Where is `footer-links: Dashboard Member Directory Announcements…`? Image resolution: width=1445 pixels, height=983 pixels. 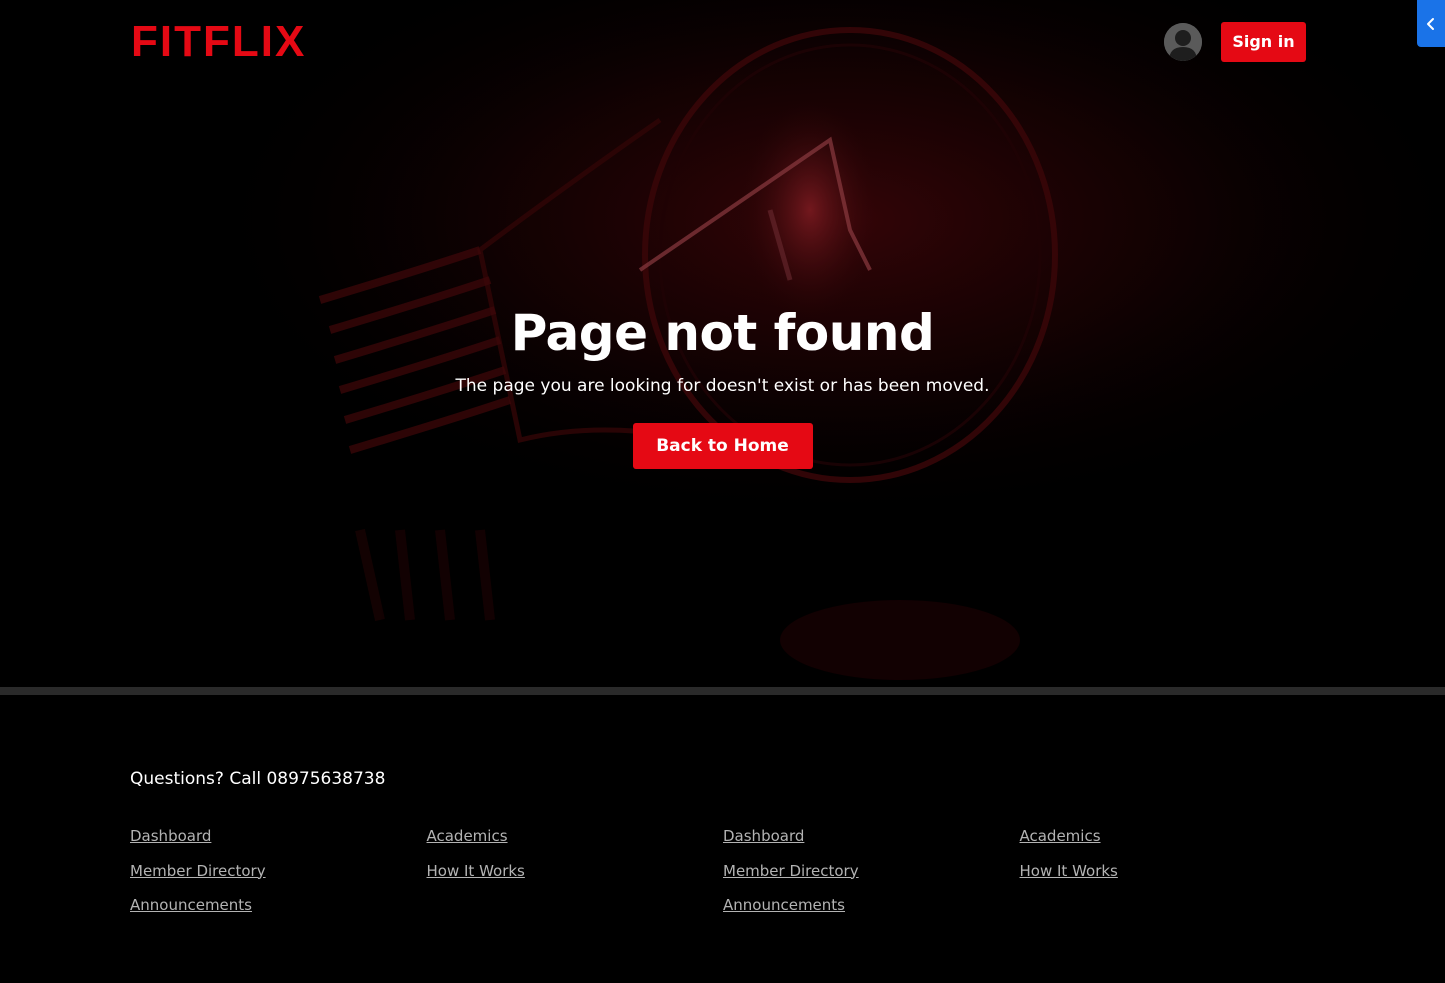 footer-links: Dashboard Member Directory Announcements… is located at coordinates (723, 877).